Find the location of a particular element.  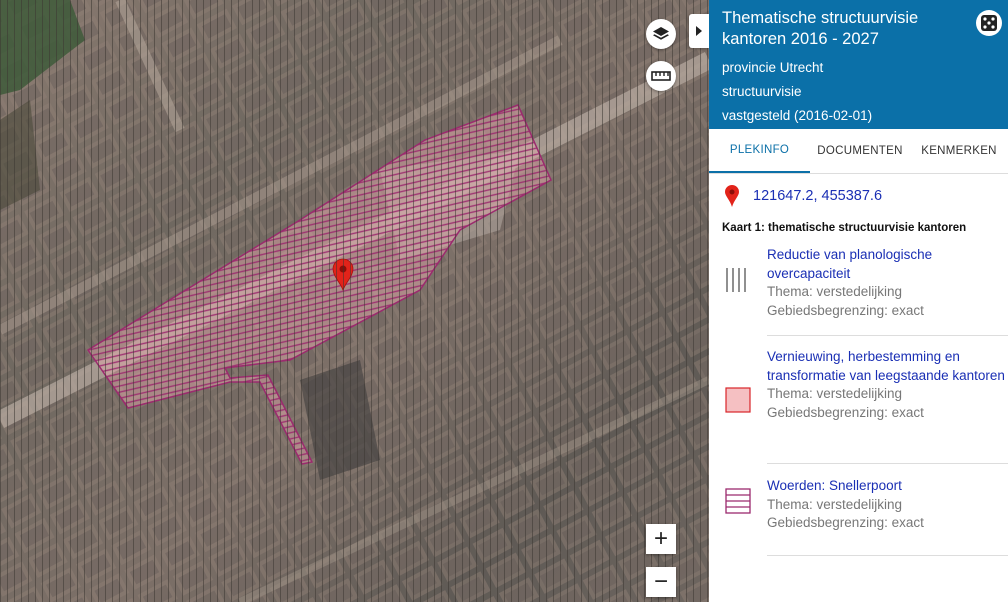

tab-documenten: DOCUMENTEN is located at coordinates (860, 151).